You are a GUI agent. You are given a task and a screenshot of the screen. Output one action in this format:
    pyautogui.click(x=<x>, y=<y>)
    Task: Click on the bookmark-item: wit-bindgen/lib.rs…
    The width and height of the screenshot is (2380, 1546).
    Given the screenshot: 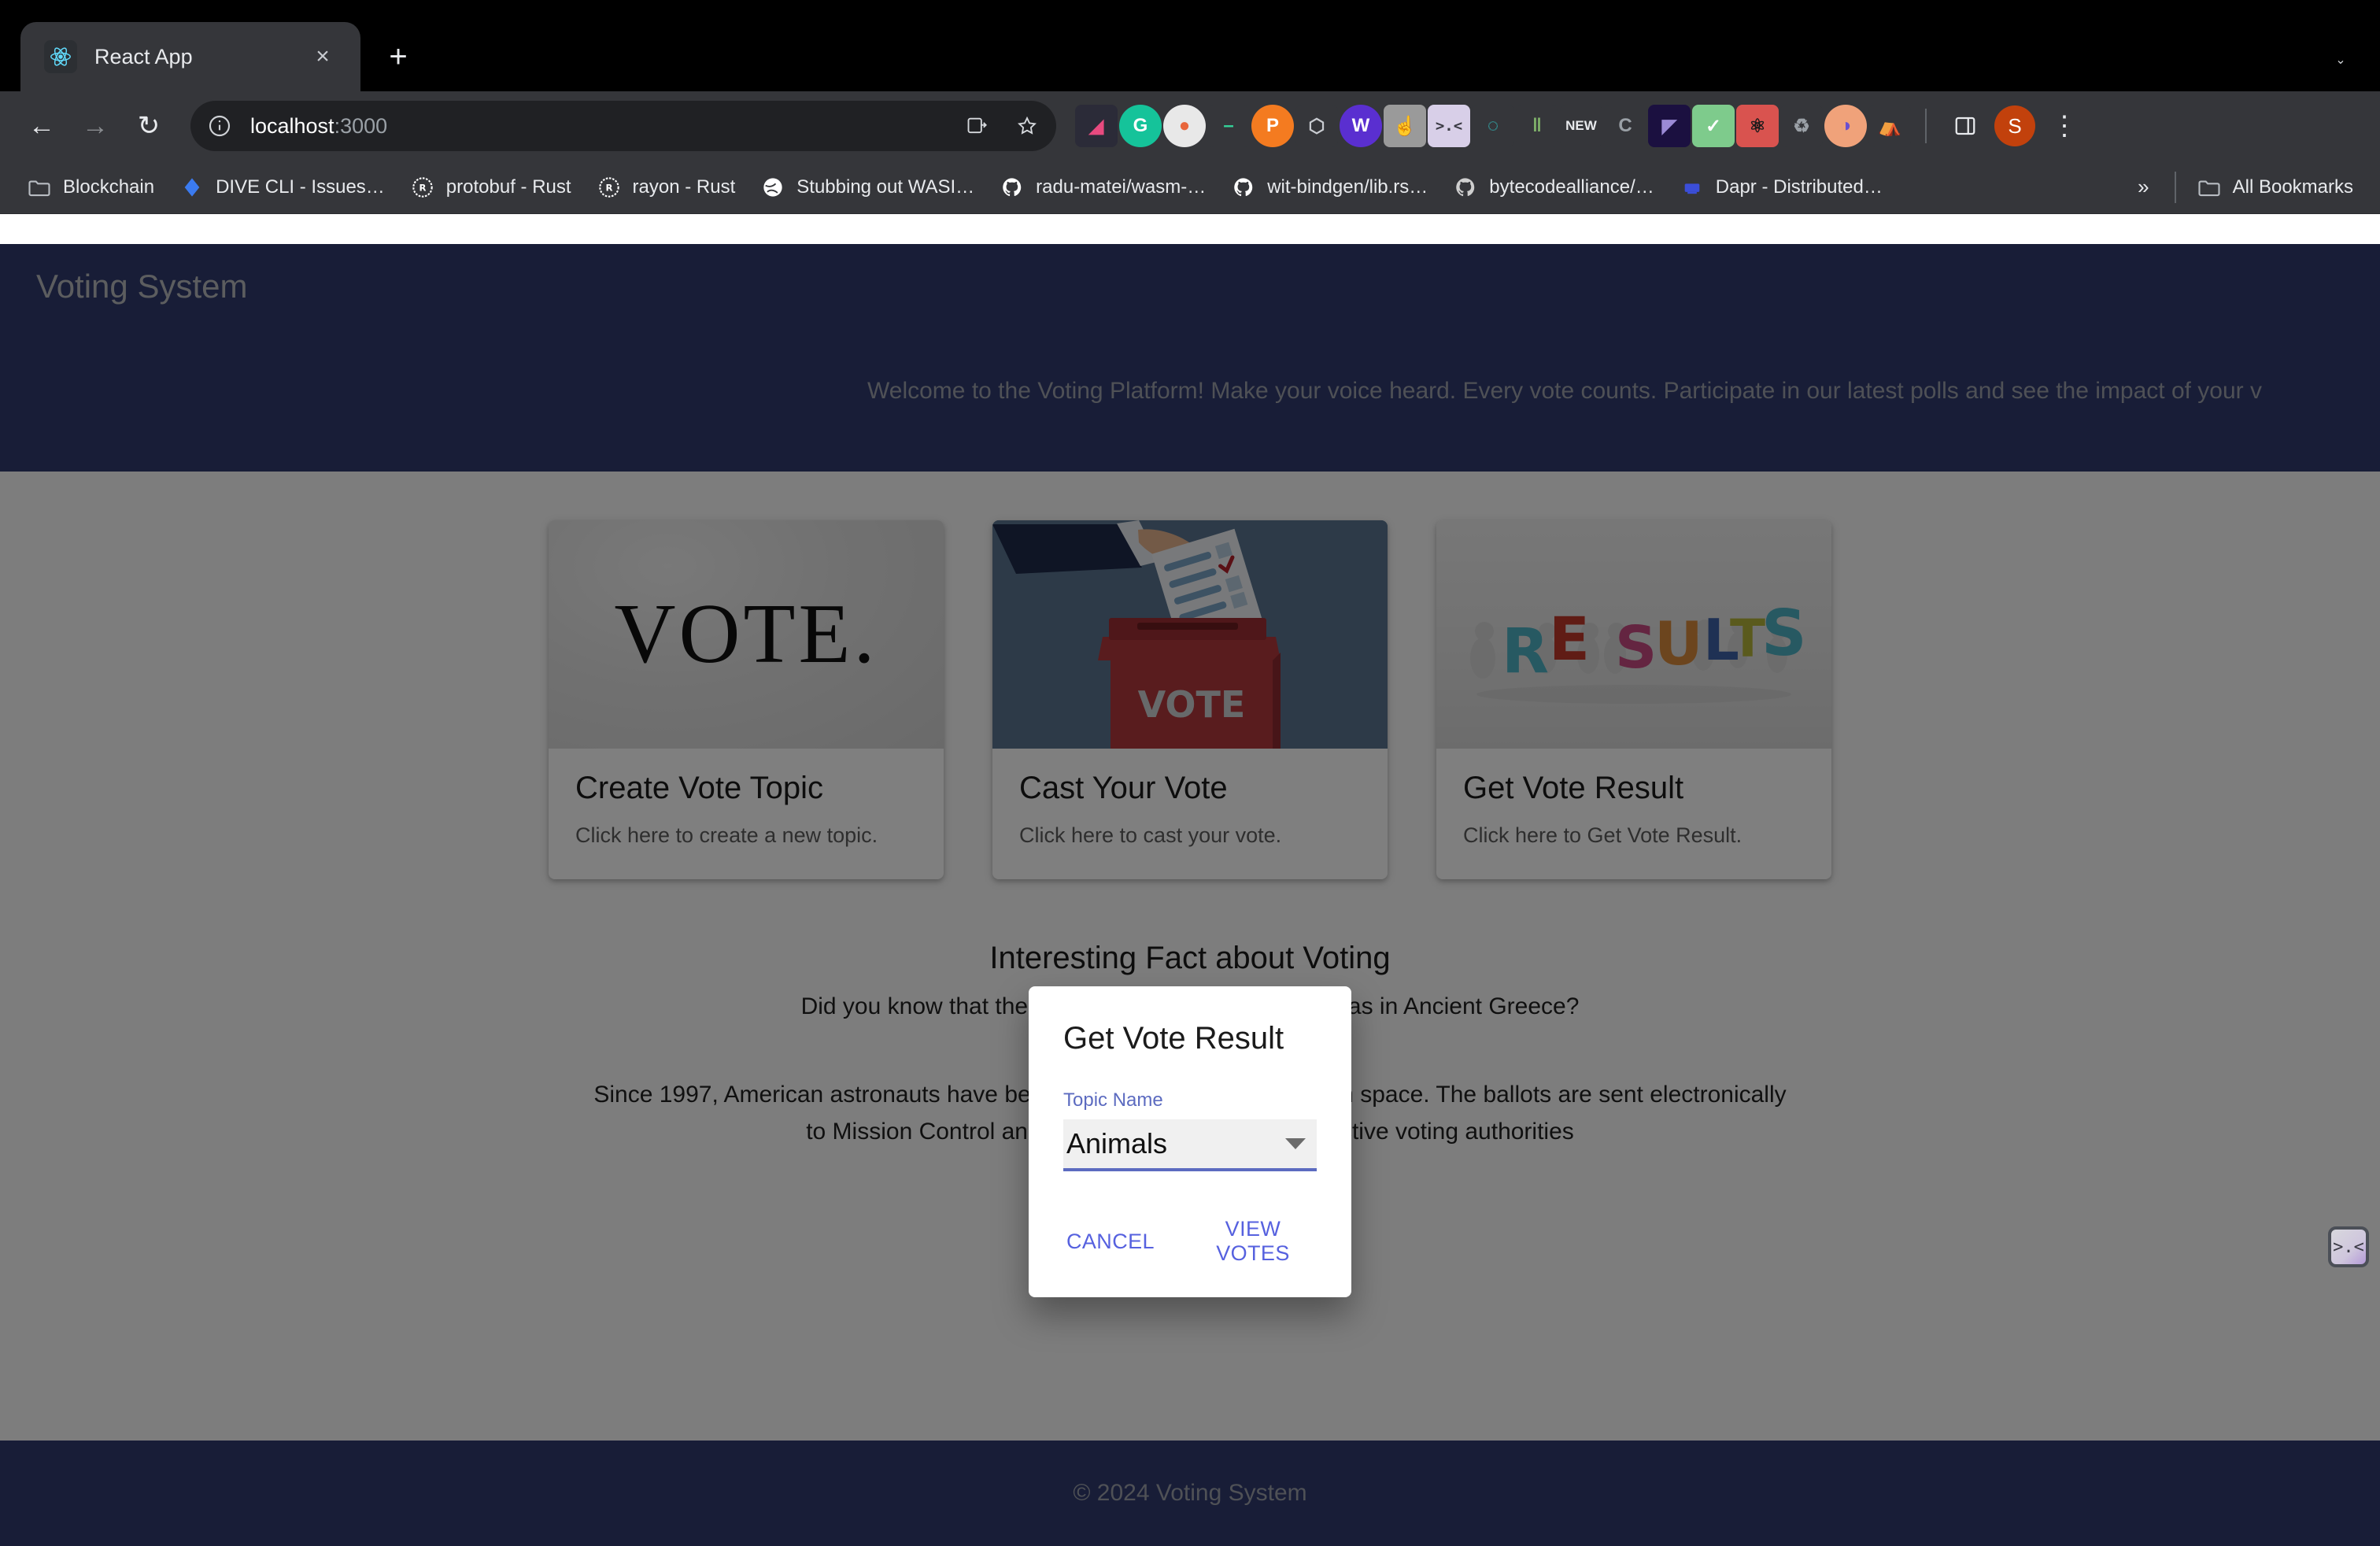 What is the action you would take?
    pyautogui.click(x=1329, y=187)
    